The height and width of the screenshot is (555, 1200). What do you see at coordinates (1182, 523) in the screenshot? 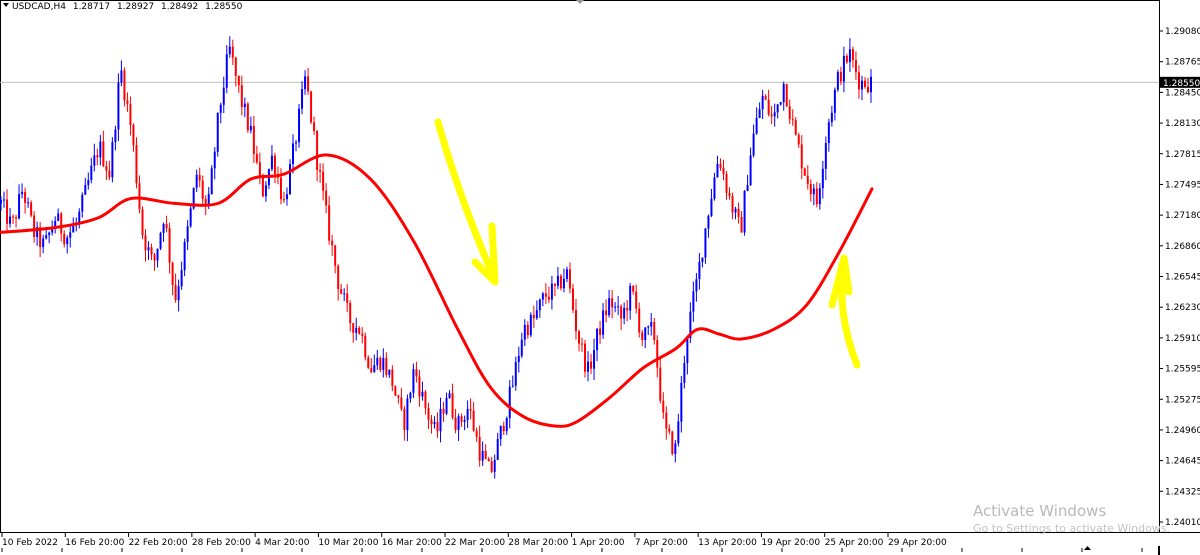
I see `price-label: 1.24010` at bounding box center [1182, 523].